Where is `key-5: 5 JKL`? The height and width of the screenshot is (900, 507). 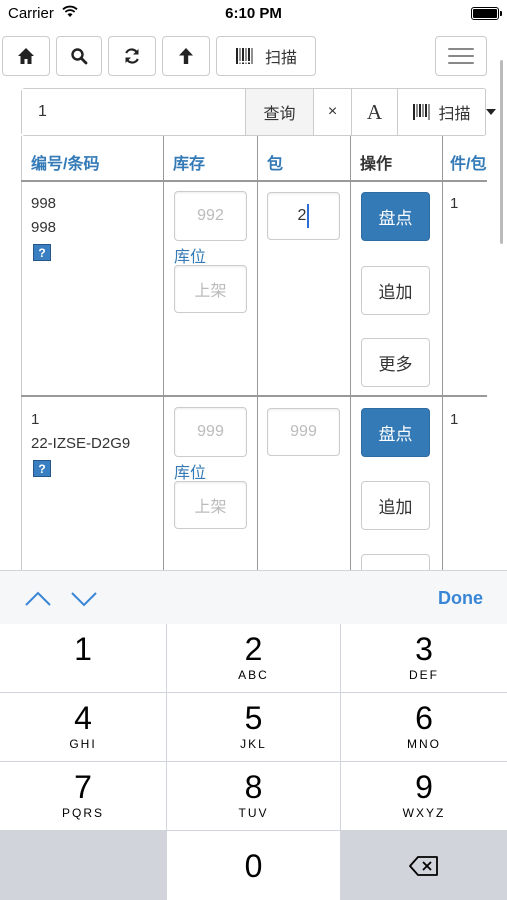 key-5: 5 JKL is located at coordinates (253, 727).